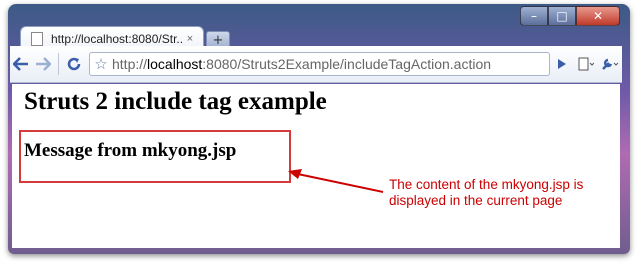 The height and width of the screenshot is (265, 639). I want to click on window-controls: – □ ✕, so click(570, 16).